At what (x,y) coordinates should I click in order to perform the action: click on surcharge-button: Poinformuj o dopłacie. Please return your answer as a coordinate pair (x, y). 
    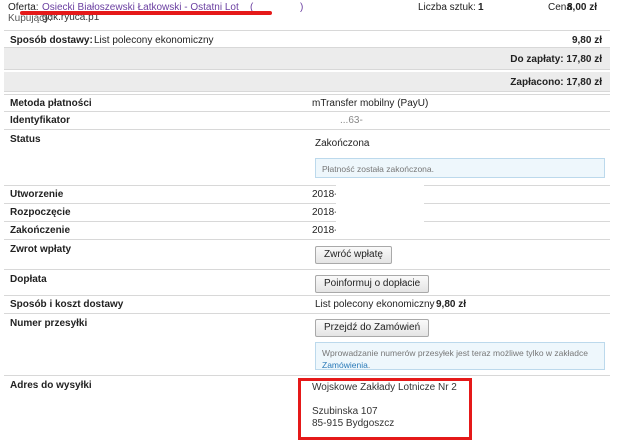
    Looking at the image, I should click on (372, 284).